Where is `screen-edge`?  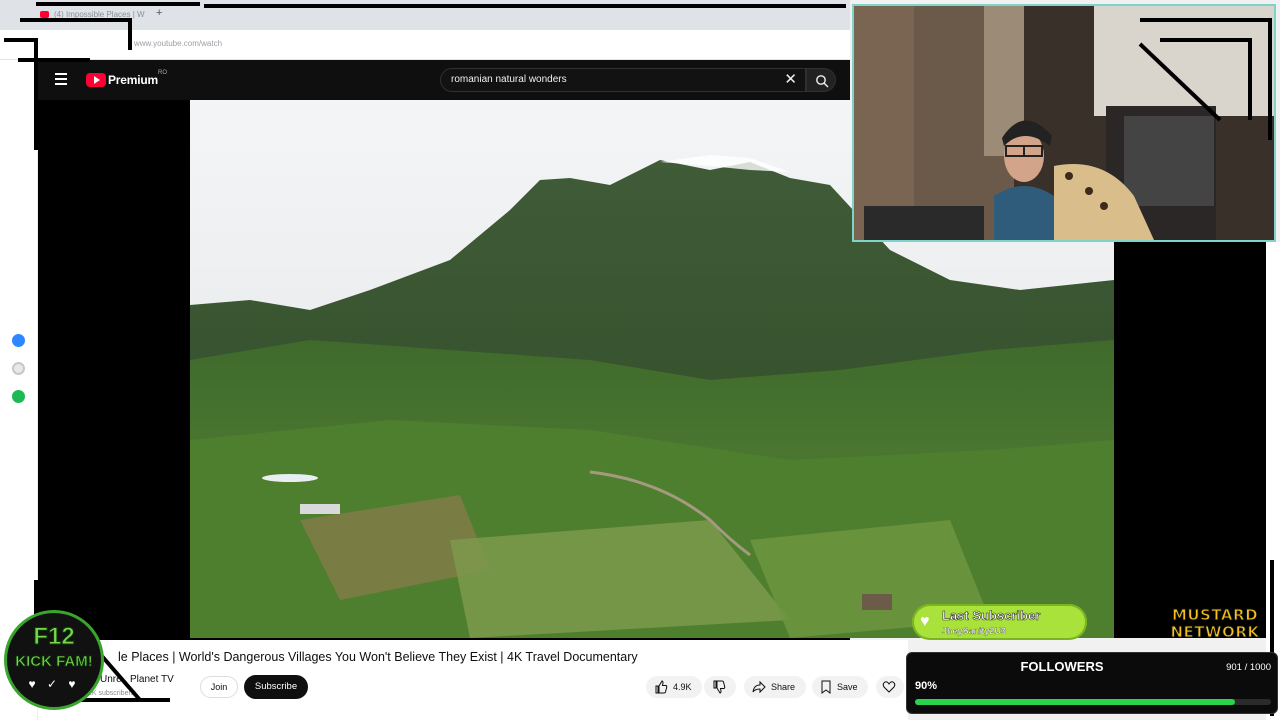
screen-edge is located at coordinates (1273, 481).